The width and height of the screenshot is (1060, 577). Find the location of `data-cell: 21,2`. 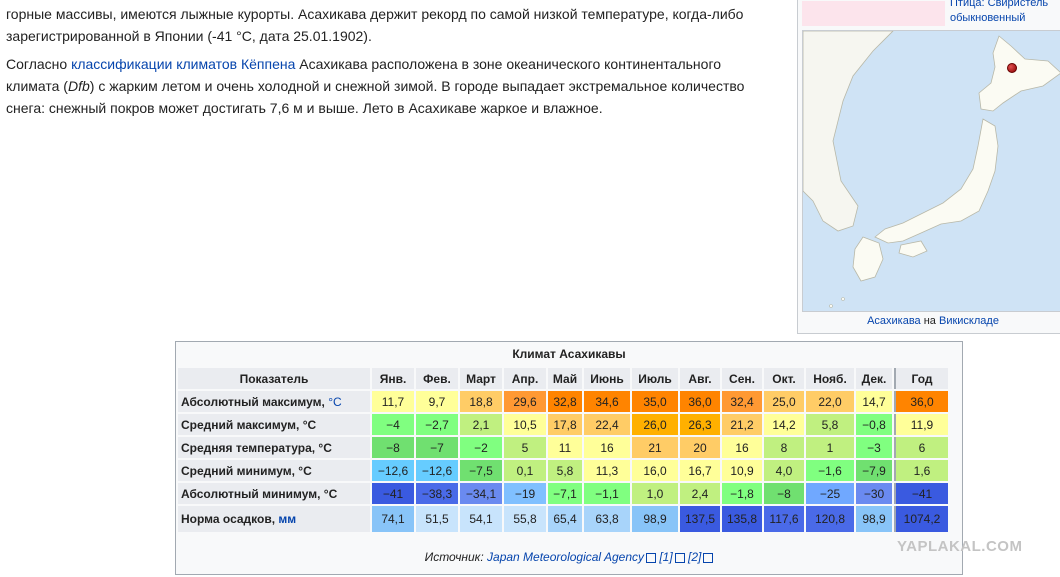

data-cell: 21,2 is located at coordinates (742, 424).